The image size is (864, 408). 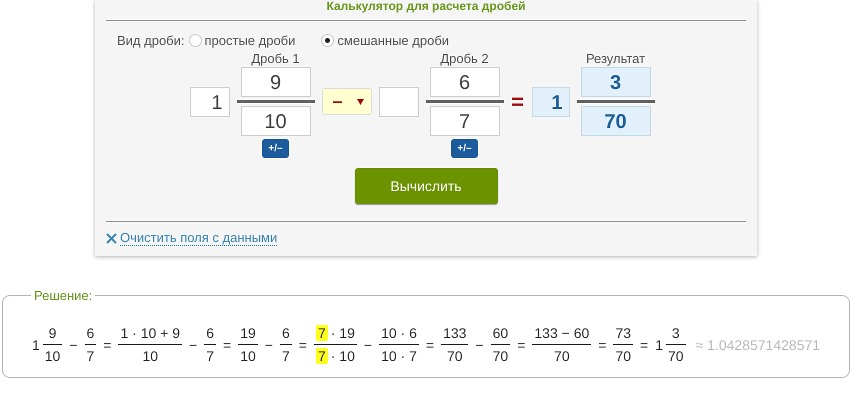 I want to click on math-term: 133 − 60, so click(x=562, y=333).